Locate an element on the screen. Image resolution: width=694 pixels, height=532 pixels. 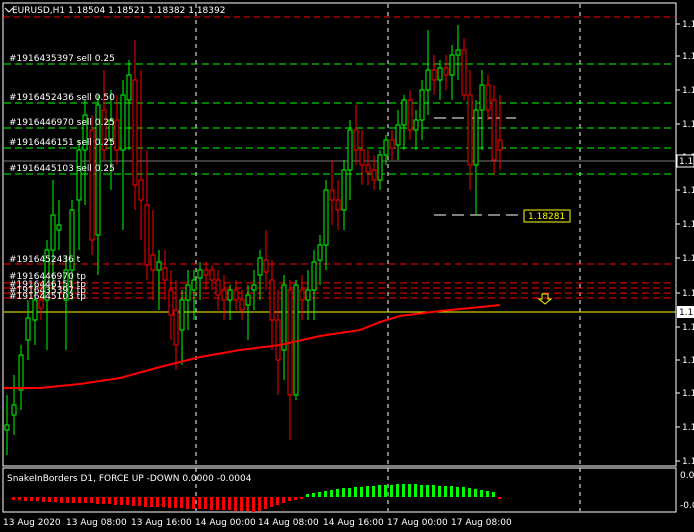
price-axis-label: 1.18045 is located at coordinates (688, 328).